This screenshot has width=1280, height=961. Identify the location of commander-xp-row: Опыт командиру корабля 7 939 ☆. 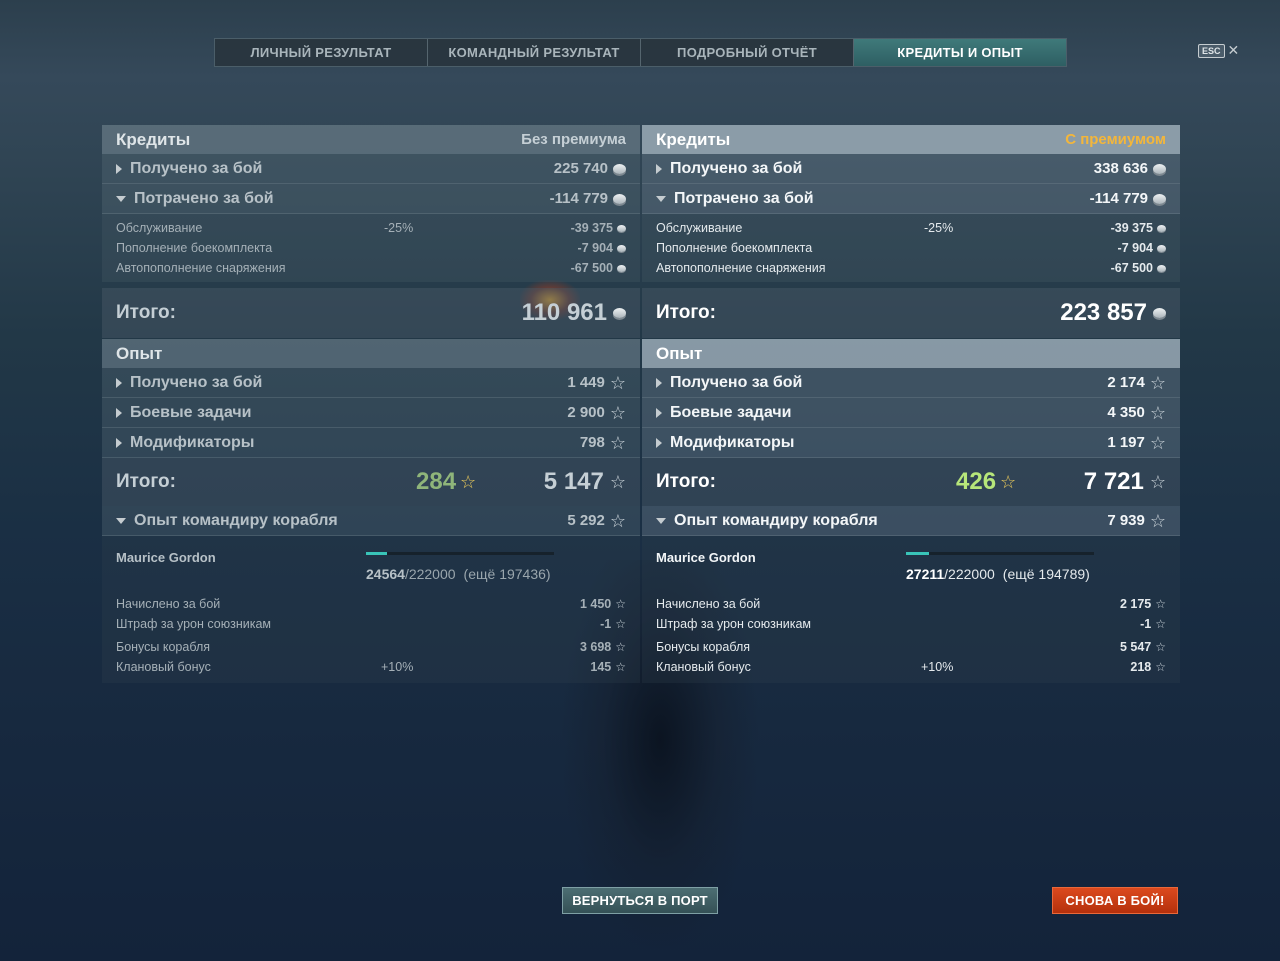
(911, 521).